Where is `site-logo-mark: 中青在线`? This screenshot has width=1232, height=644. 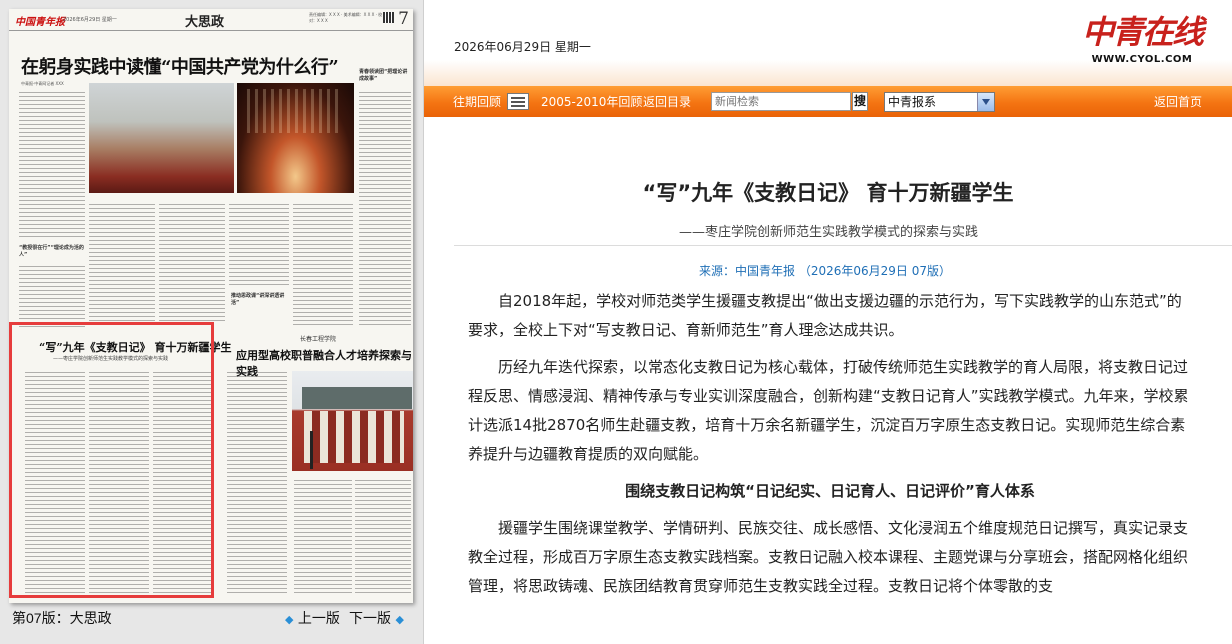
site-logo-mark: 中青在线 is located at coordinates (1142, 32).